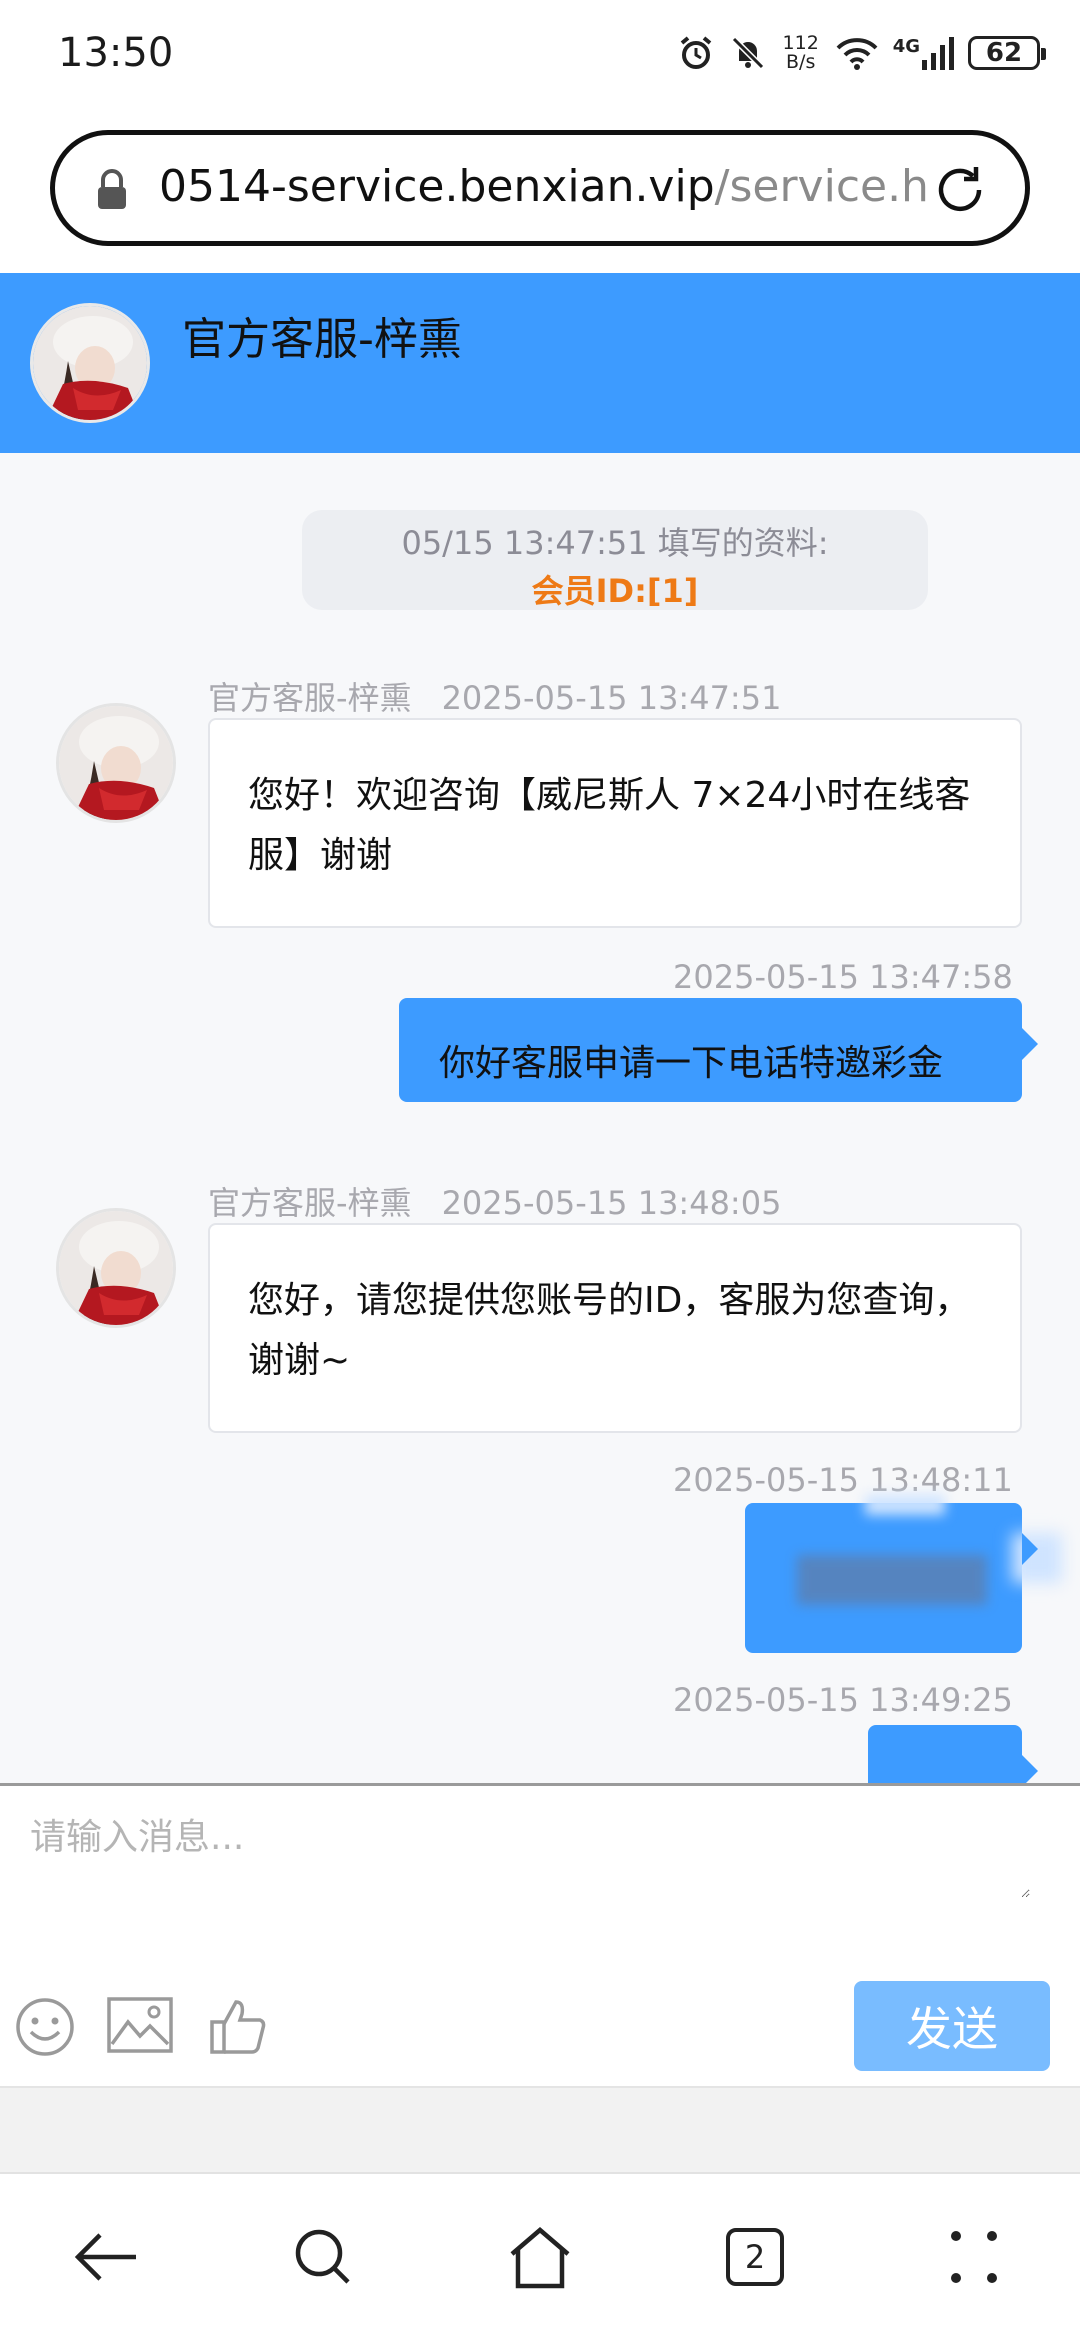 The height and width of the screenshot is (2340, 1080). I want to click on incoming-message-bubble: 您好，请您提供您账号的ID，客服为您查询，谢谢~, so click(615, 1328).